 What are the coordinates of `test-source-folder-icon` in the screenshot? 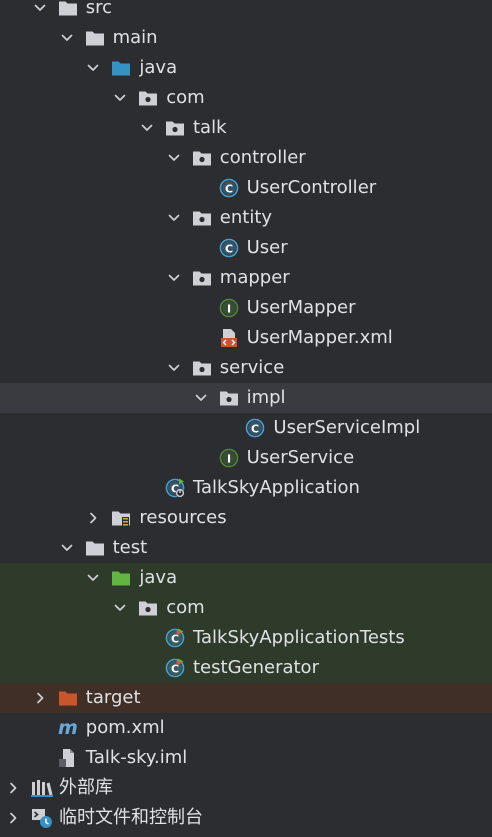 It's located at (121, 578).